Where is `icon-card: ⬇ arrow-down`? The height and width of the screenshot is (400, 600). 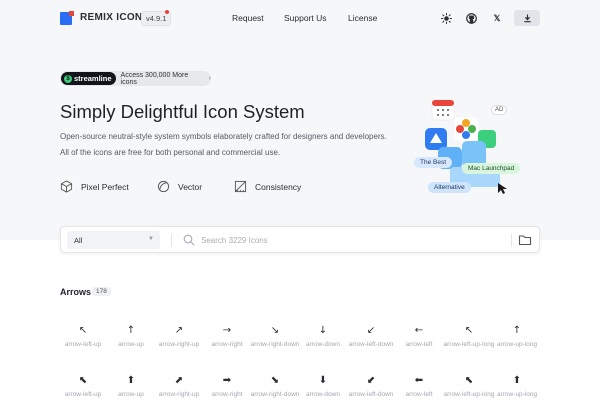
icon-card: ⬇ arrow-down is located at coordinates (323, 387).